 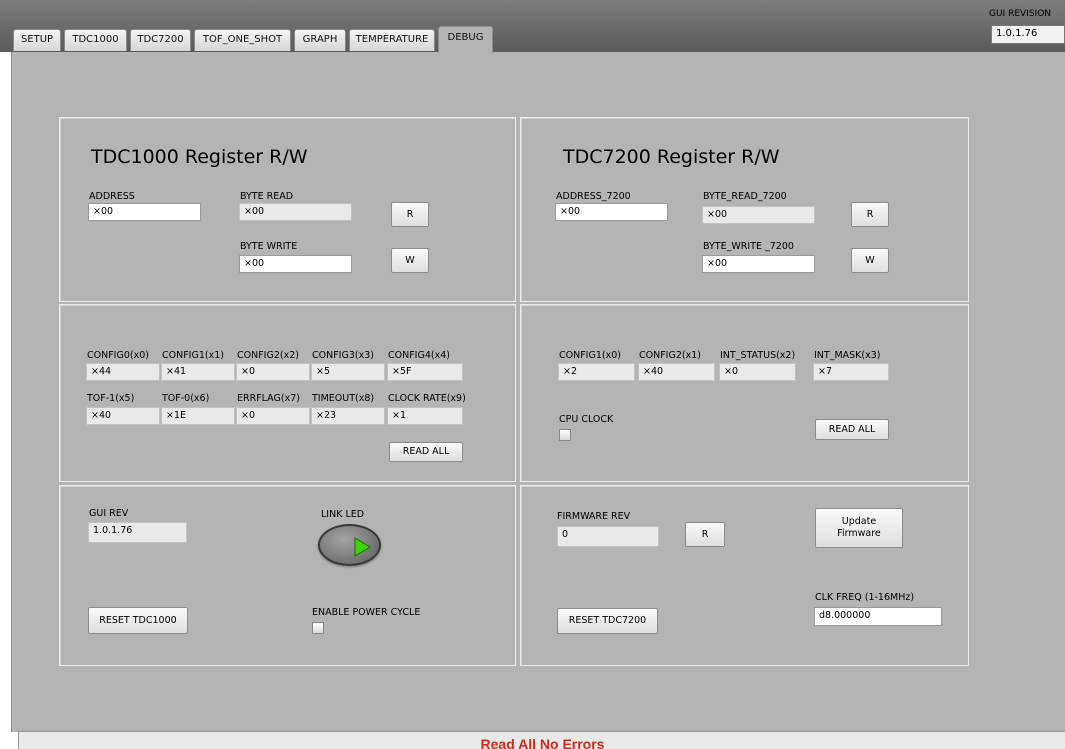 What do you see at coordinates (1028, 34) in the screenshot?
I see `gui-revision-field: 1.0.1.76` at bounding box center [1028, 34].